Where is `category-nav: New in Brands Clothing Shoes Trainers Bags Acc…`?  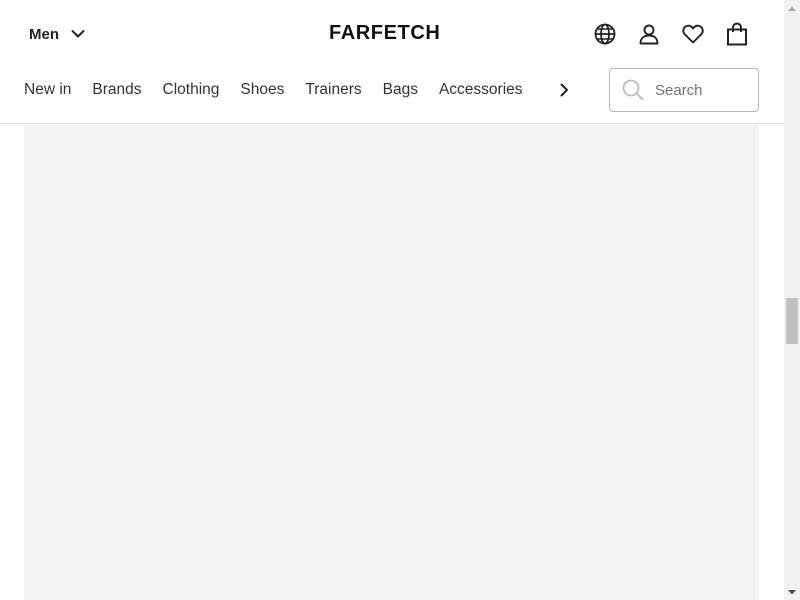
category-nav: New in Brands Clothing Shoes Trainers Bags Acc… is located at coordinates (284, 90).